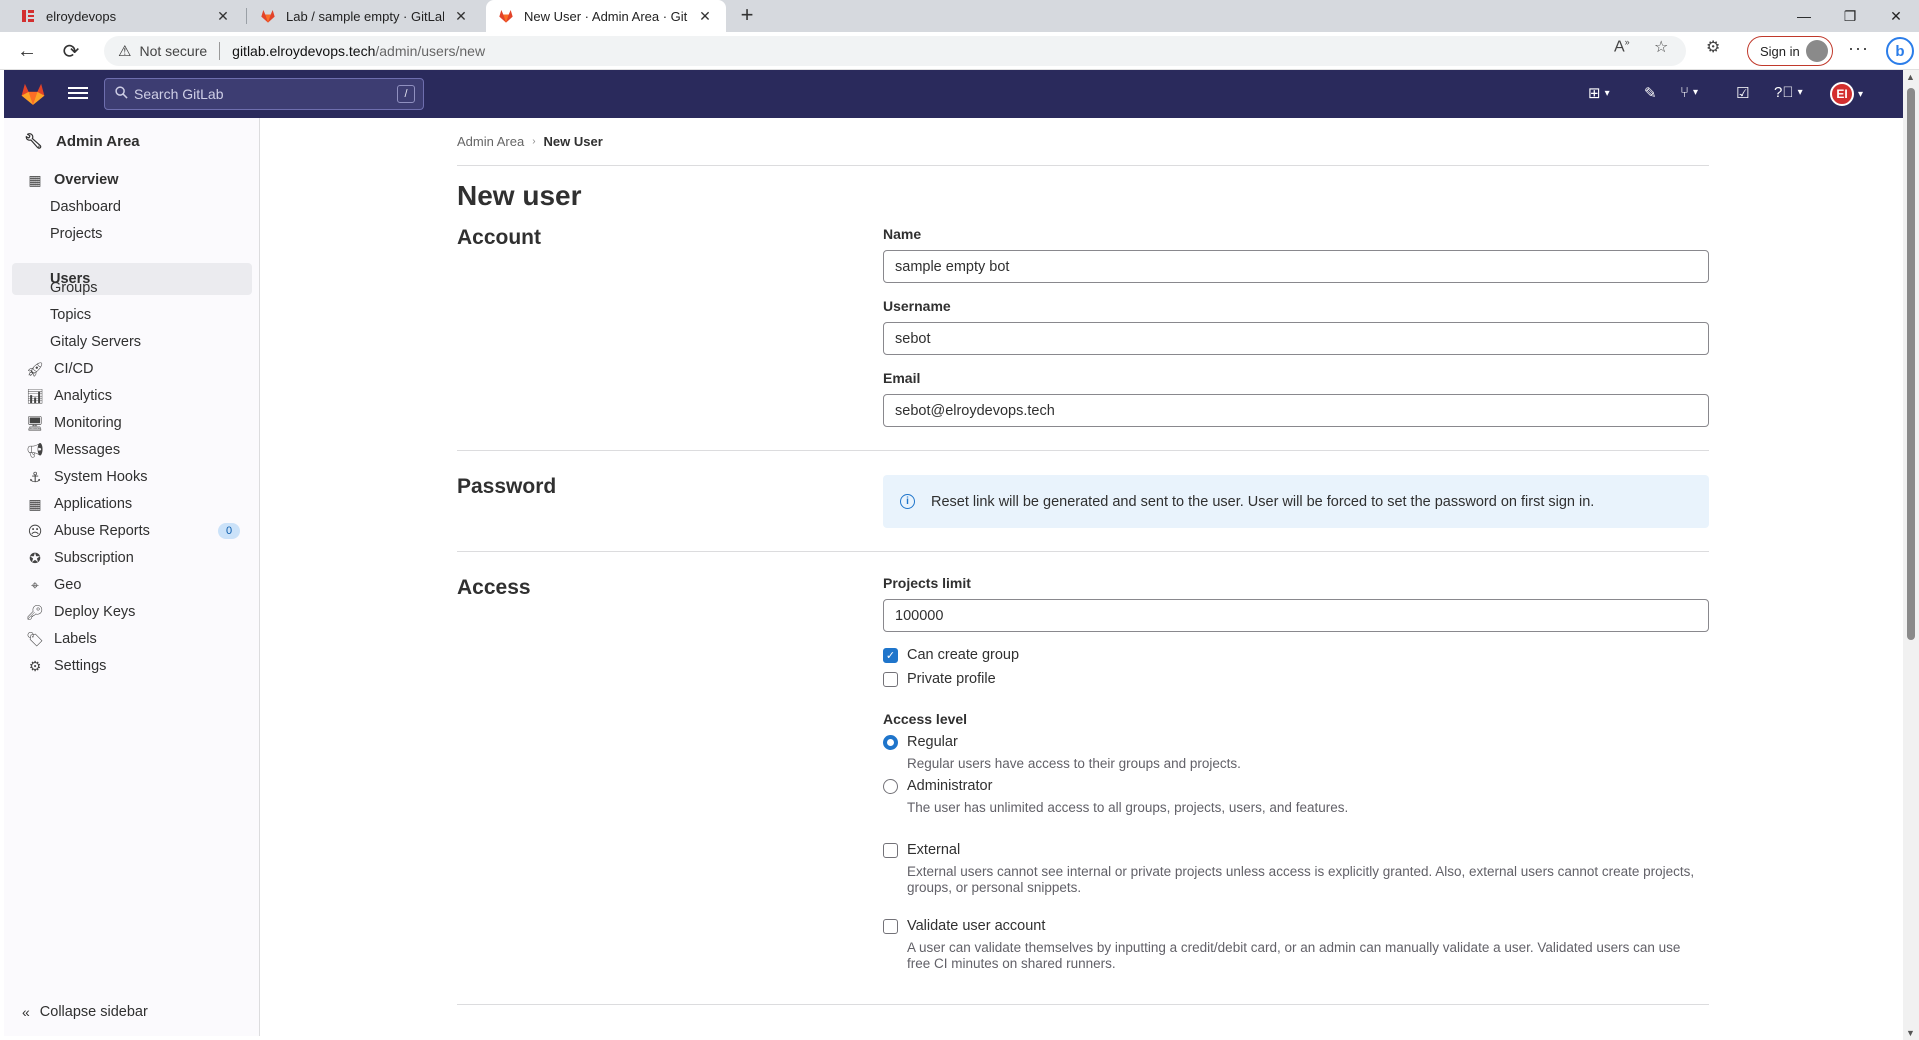 The image size is (1919, 1040). I want to click on collapse-sidebar-button: « Collapse sidebar, so click(85, 1012).